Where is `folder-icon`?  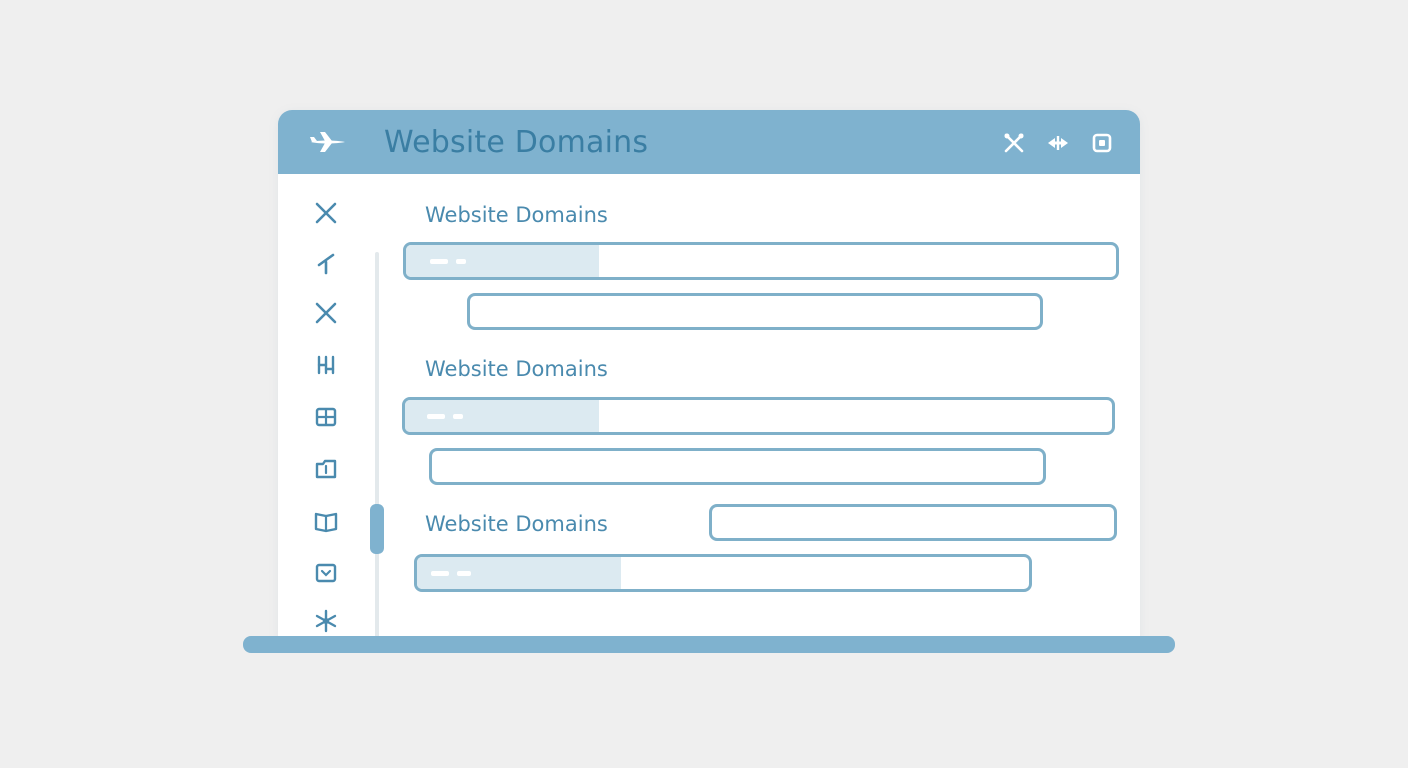
folder-icon is located at coordinates (326, 469).